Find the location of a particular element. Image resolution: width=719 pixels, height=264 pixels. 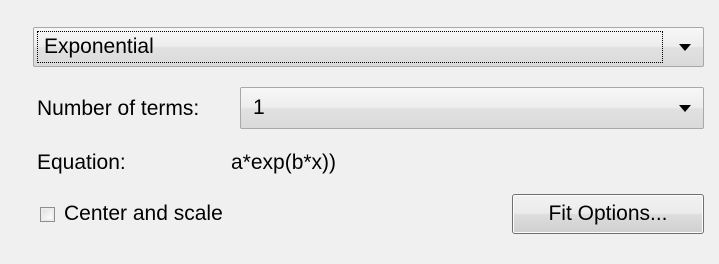

fit-type-dropdown: Exponential is located at coordinates (368, 47).